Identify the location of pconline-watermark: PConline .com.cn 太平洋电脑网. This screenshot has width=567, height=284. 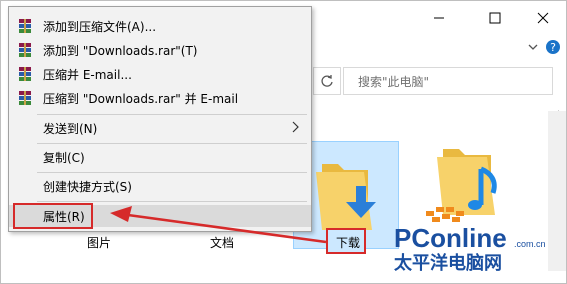
(478, 244).